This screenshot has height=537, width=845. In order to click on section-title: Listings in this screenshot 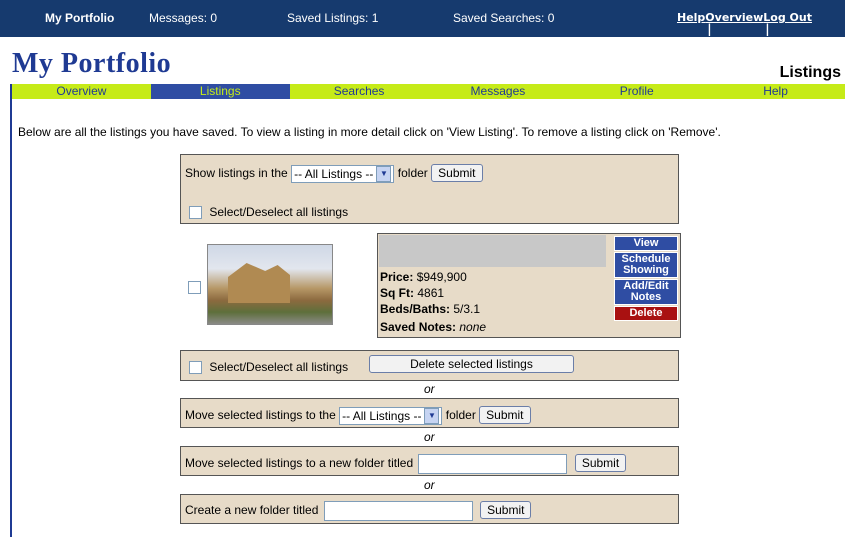, I will do `click(810, 72)`.